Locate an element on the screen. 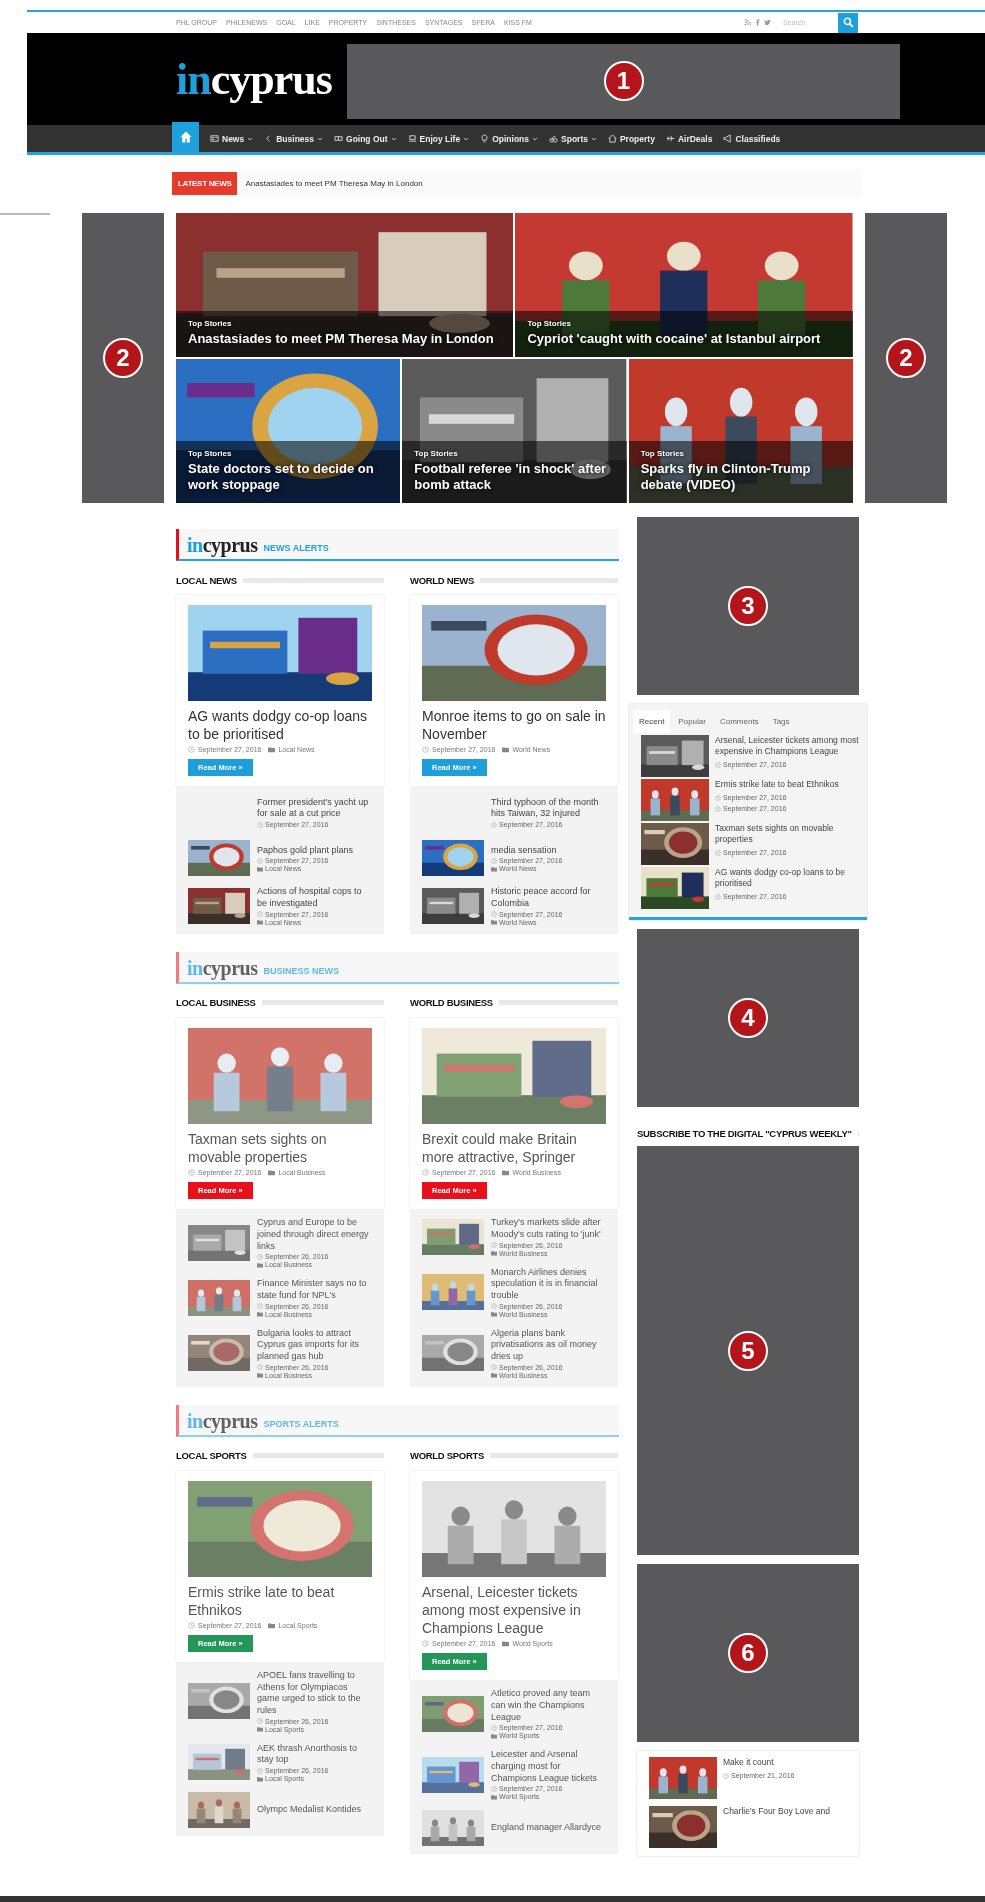  story-tile: Top Stories Football referee 'in shock' after bomb attack is located at coordinates (514, 431).